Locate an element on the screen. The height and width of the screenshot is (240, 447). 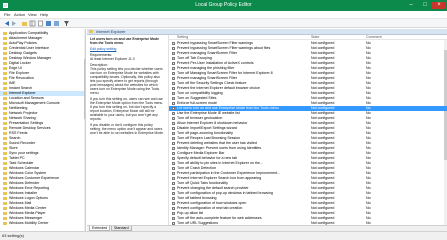
tree-scrollbar-thumb is located at coordinates (84, 89).